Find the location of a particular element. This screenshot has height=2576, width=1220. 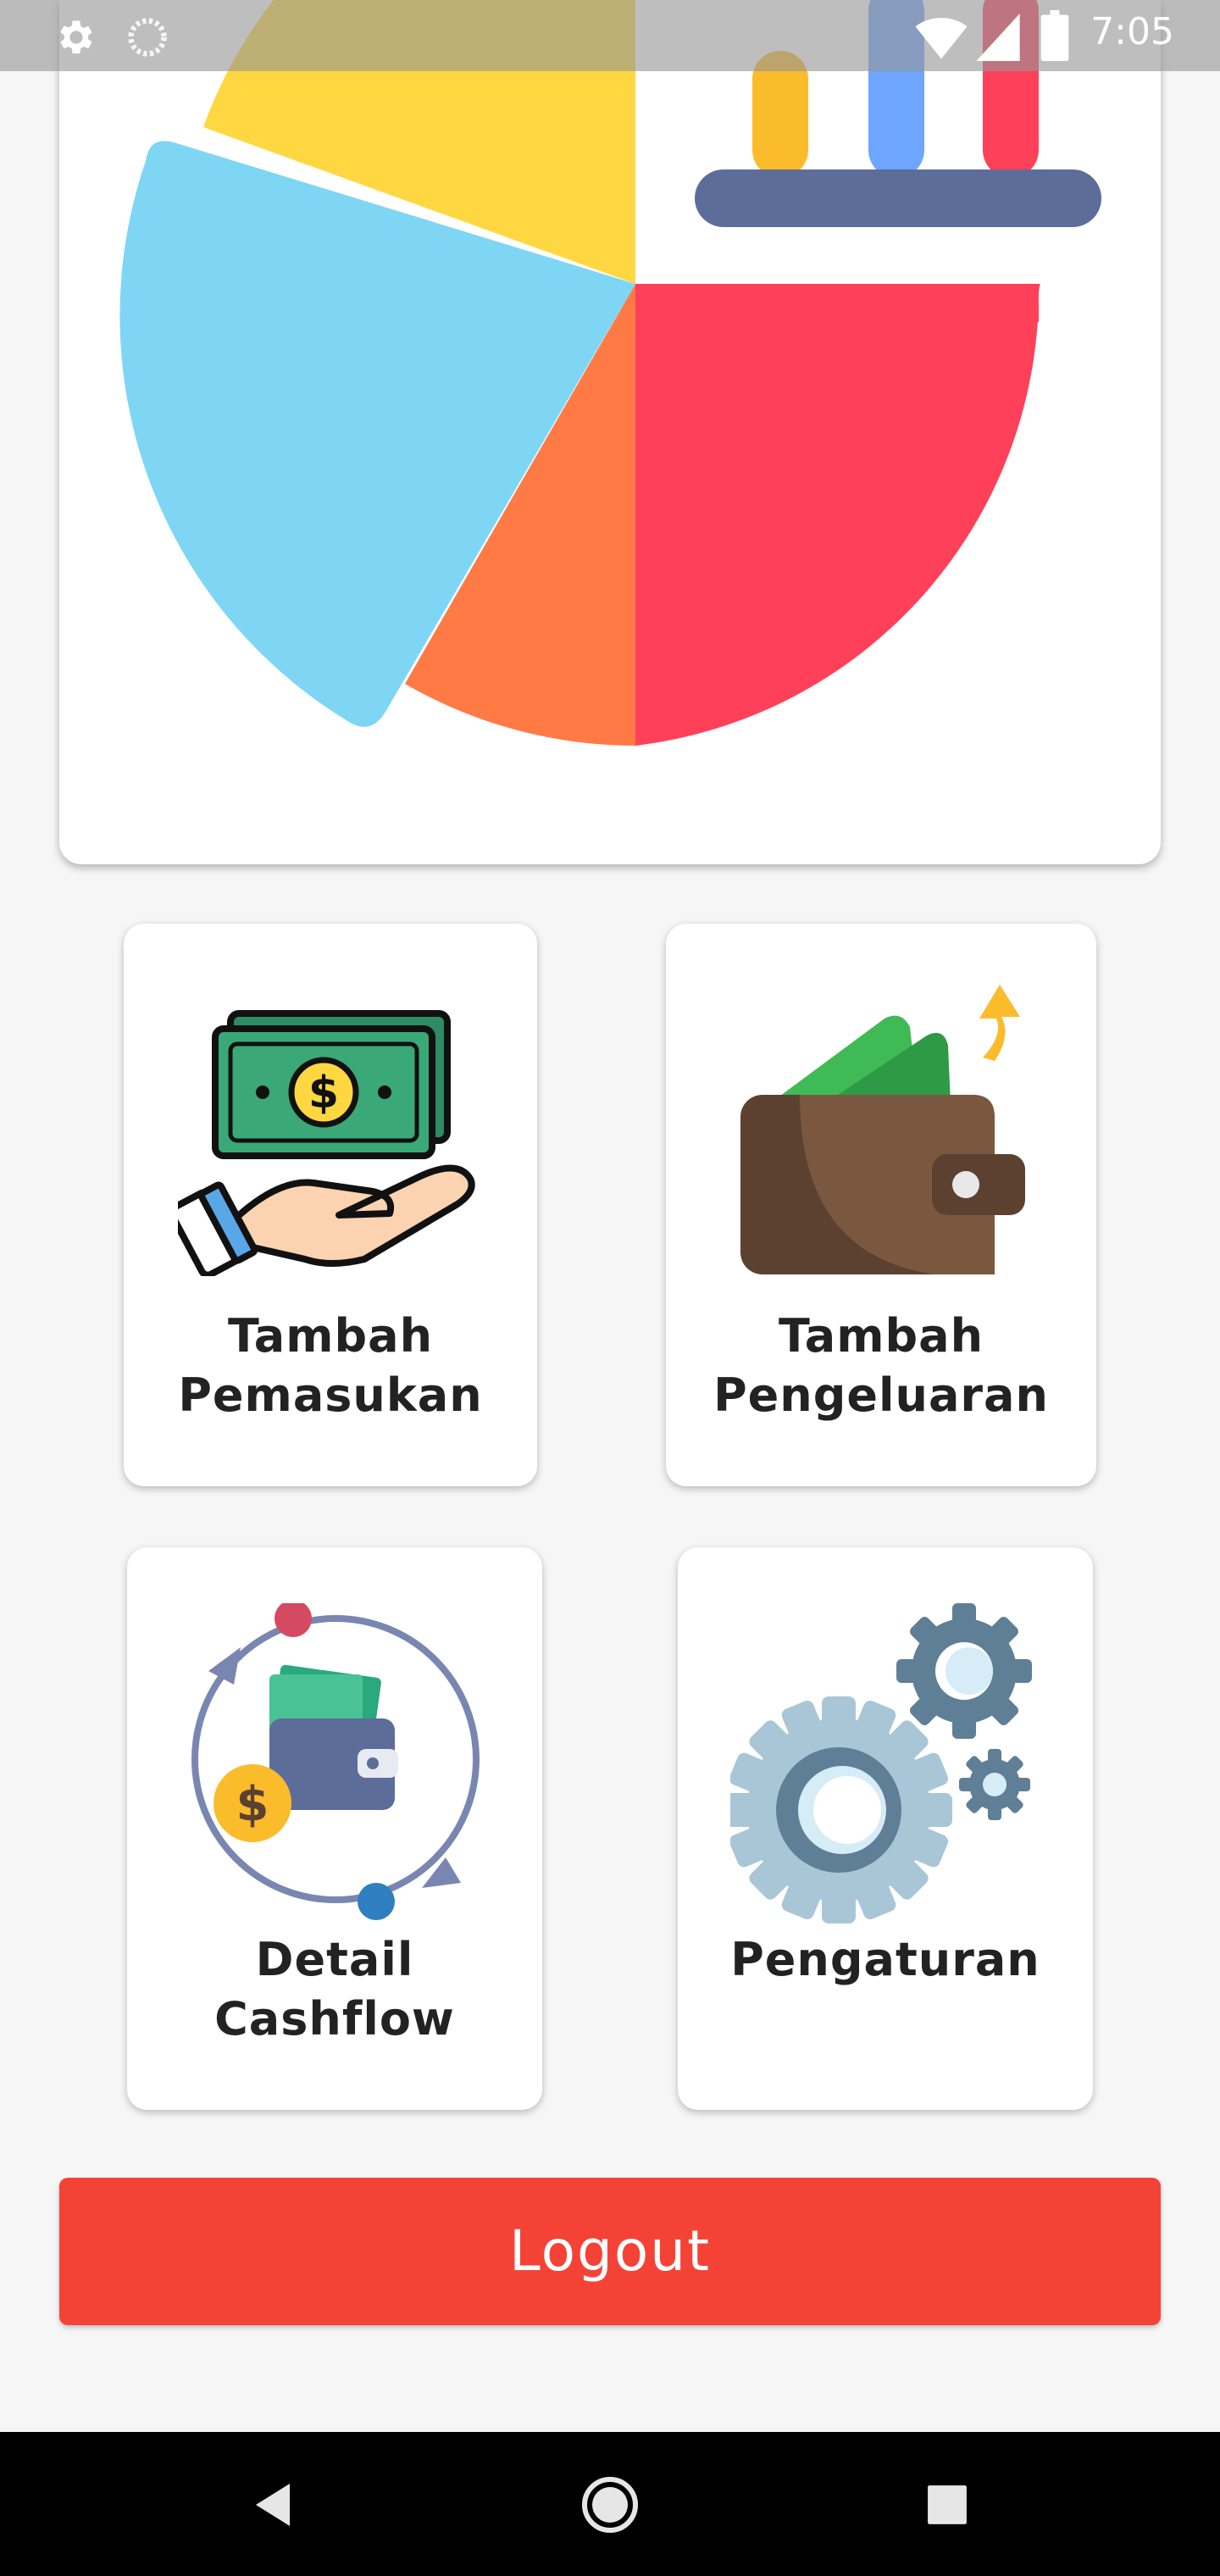

tambah-pemasukan-tile: $ Tambah Pemasukan is located at coordinates (330, 1205).